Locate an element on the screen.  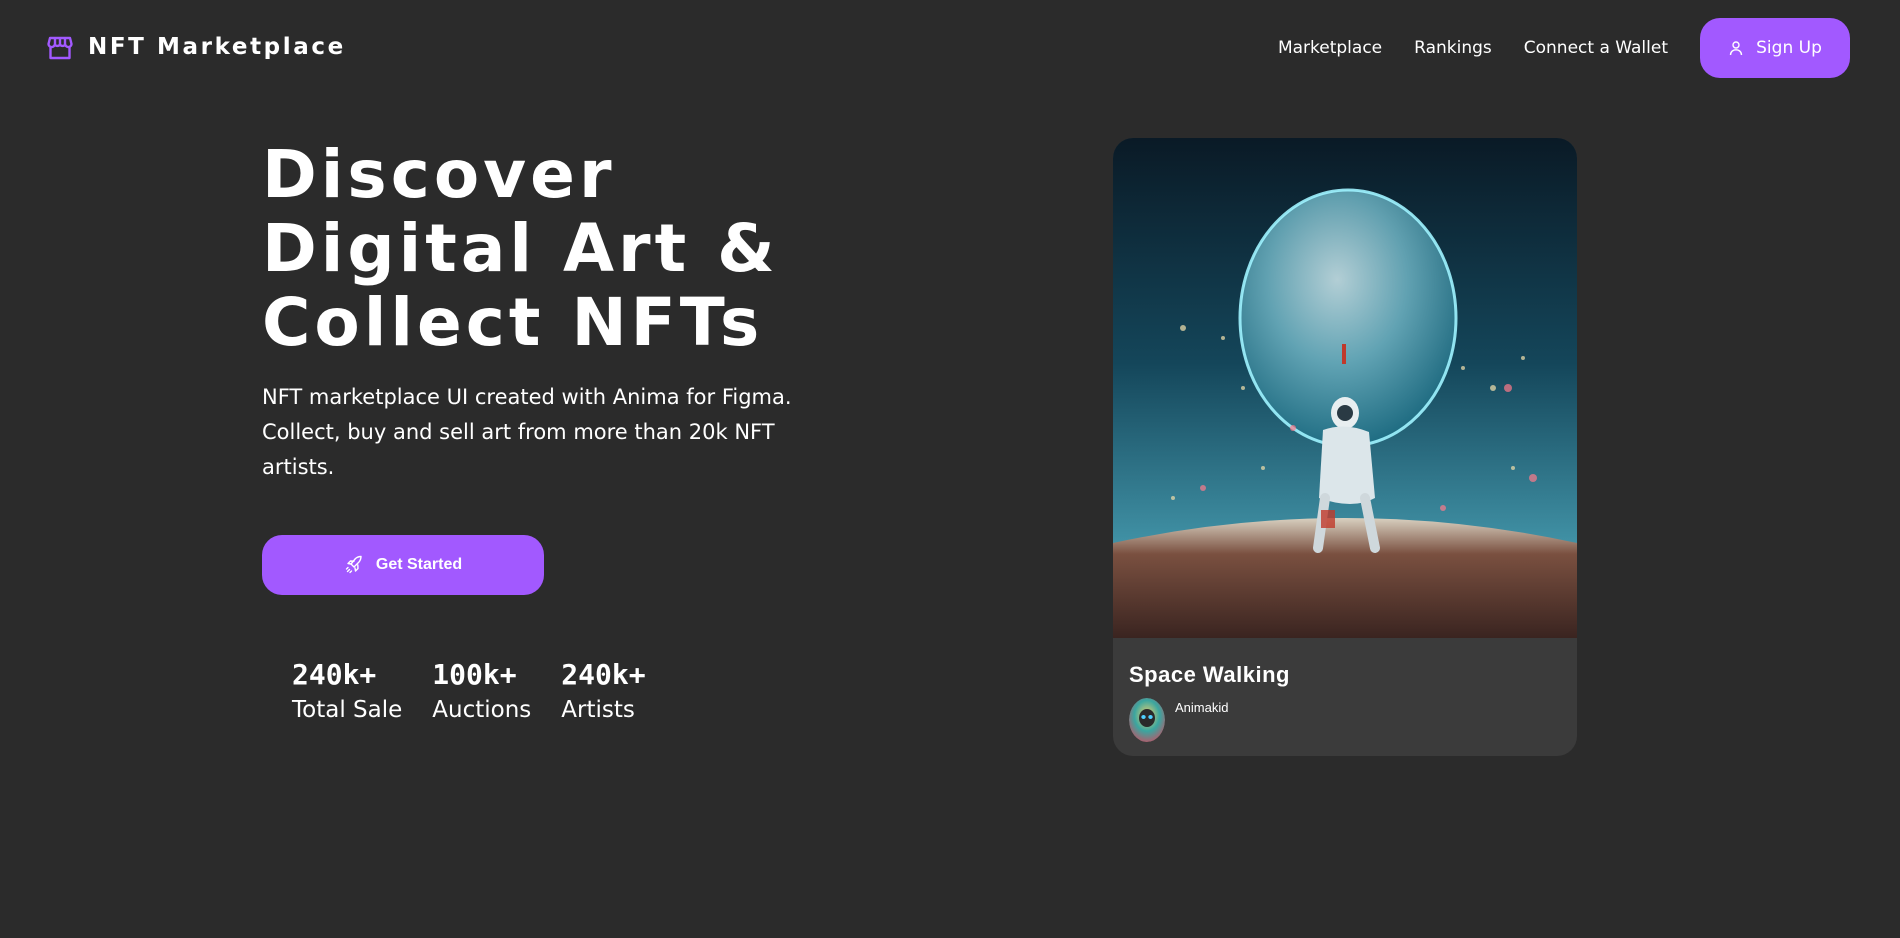
artist-name: Animakid is located at coordinates (1202, 707).